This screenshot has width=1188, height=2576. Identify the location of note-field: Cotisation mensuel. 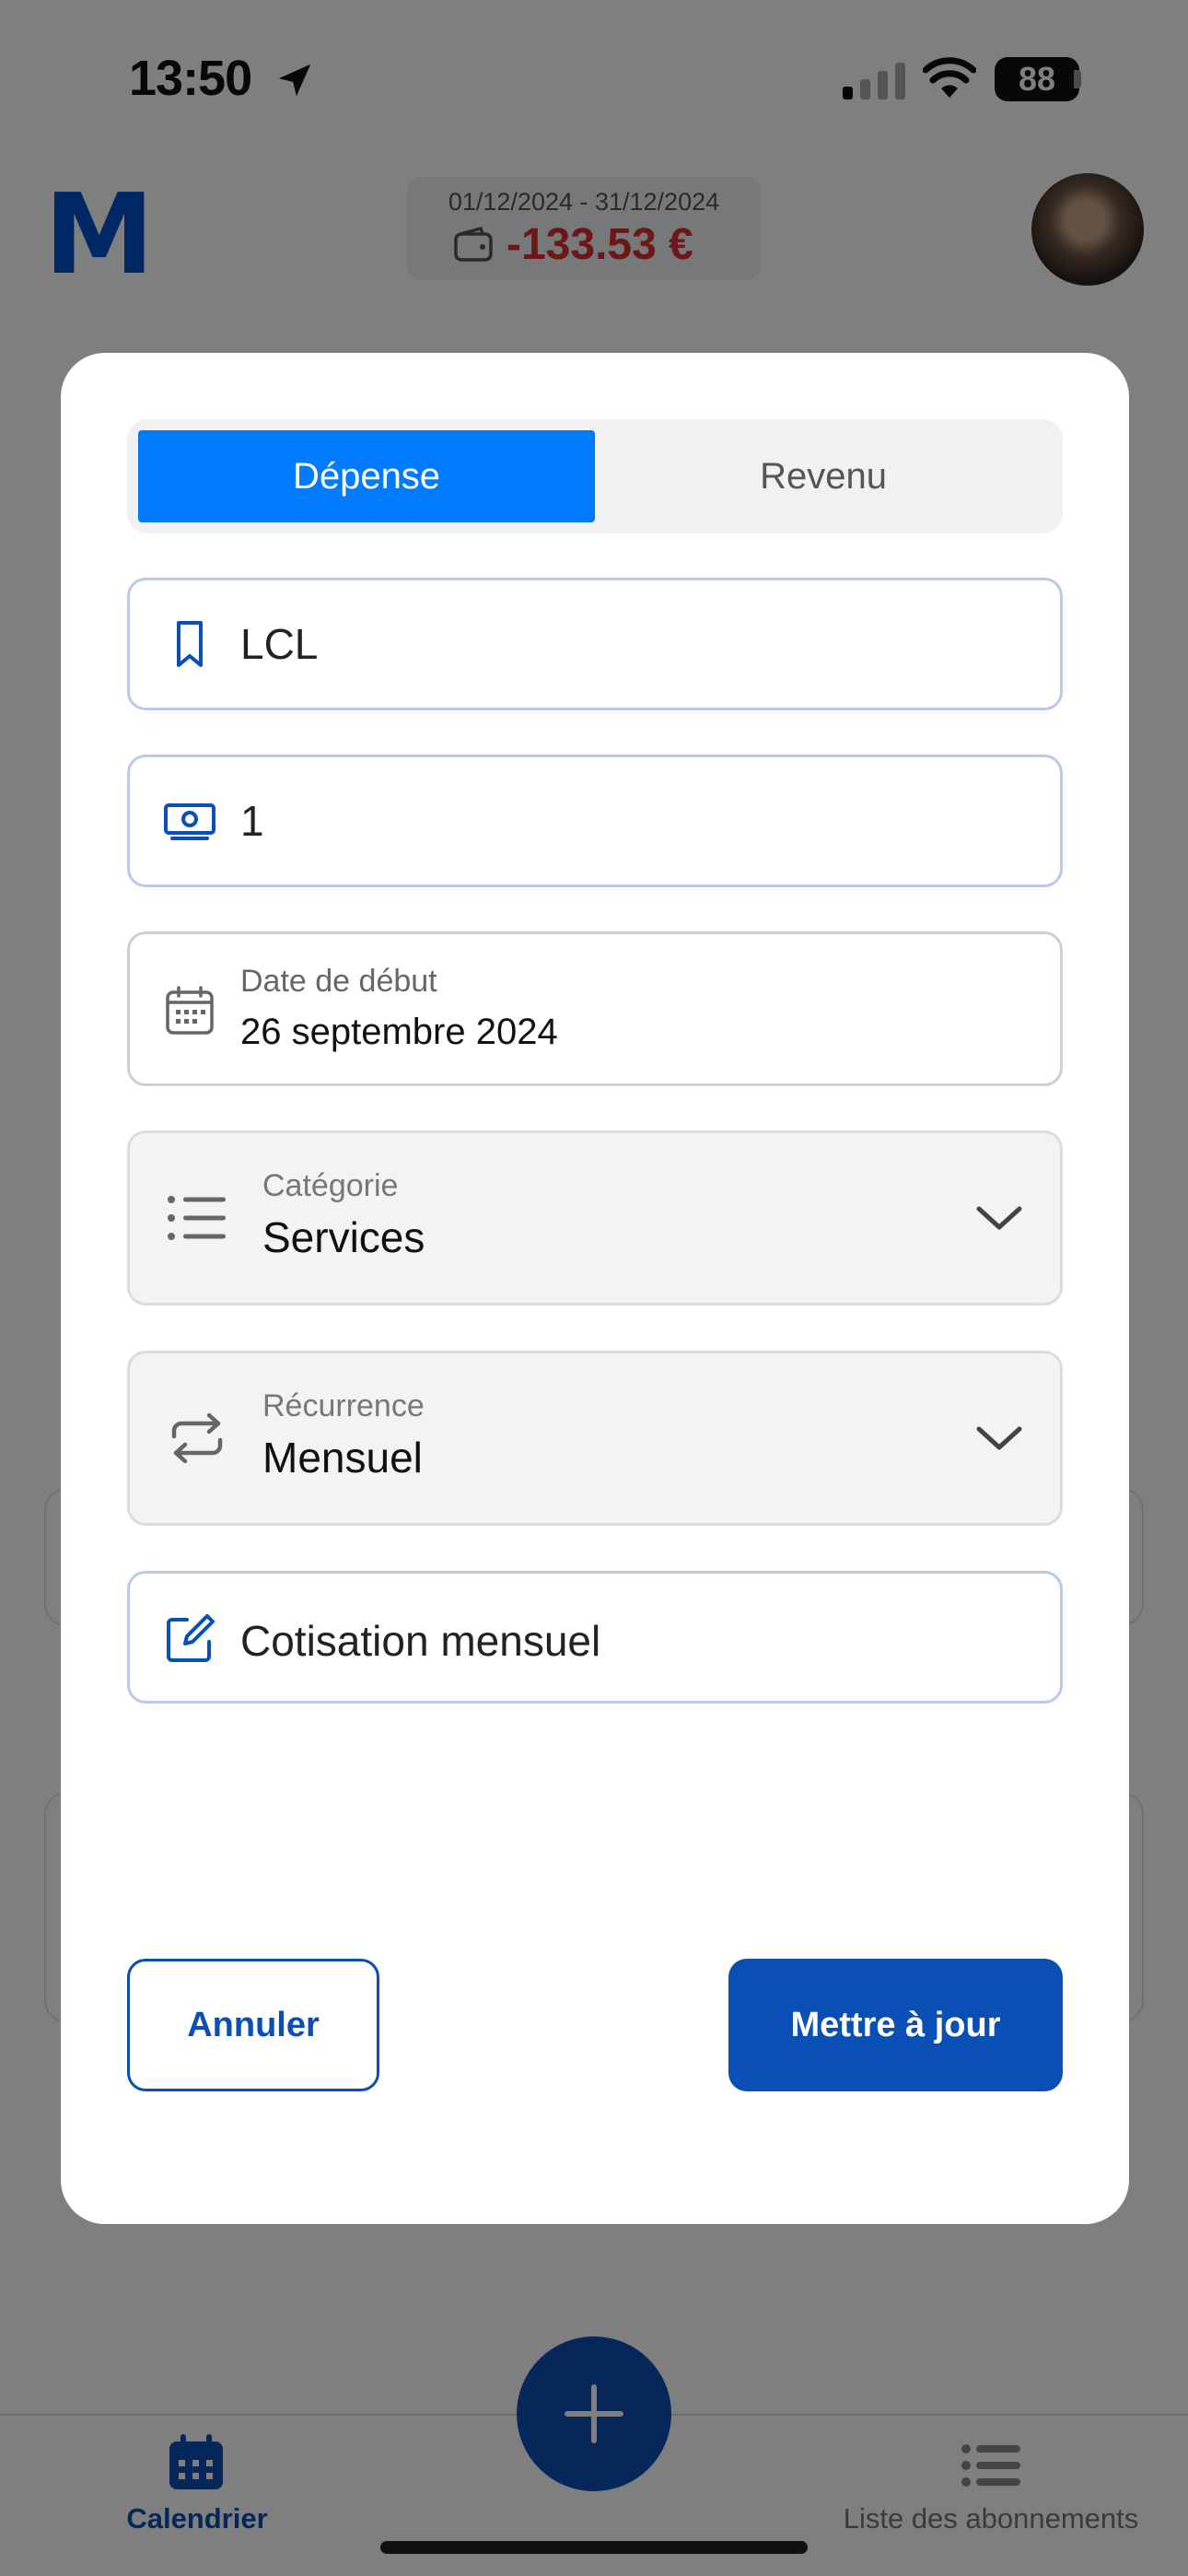
(595, 1637).